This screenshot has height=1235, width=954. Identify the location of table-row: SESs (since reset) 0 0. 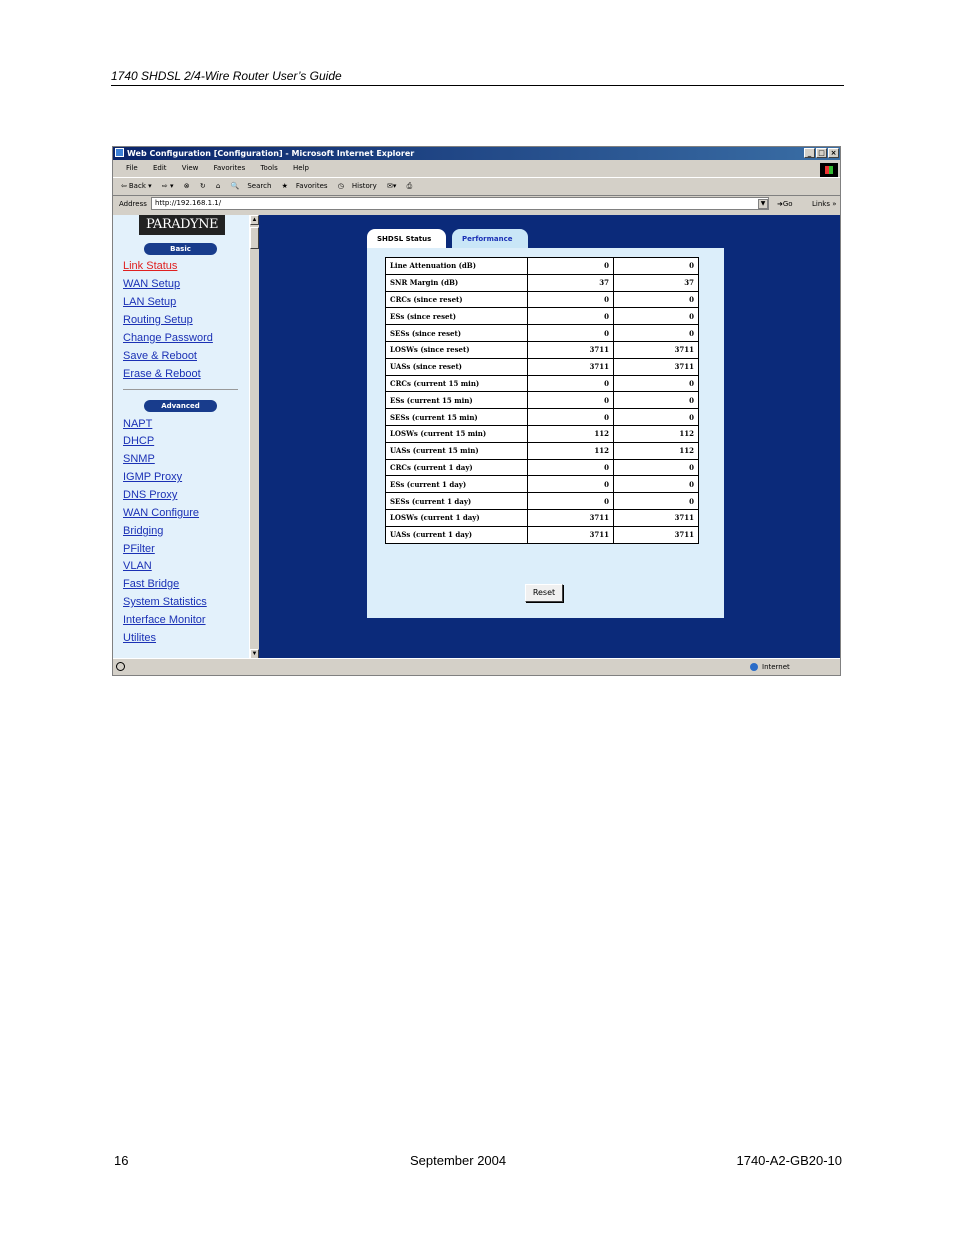
(542, 333).